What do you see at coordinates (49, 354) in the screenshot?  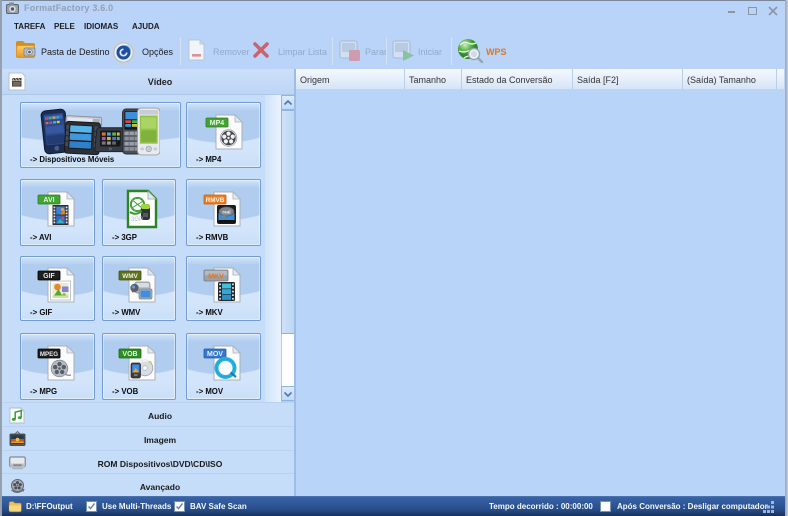 I see `svg-text: MPEG` at bounding box center [49, 354].